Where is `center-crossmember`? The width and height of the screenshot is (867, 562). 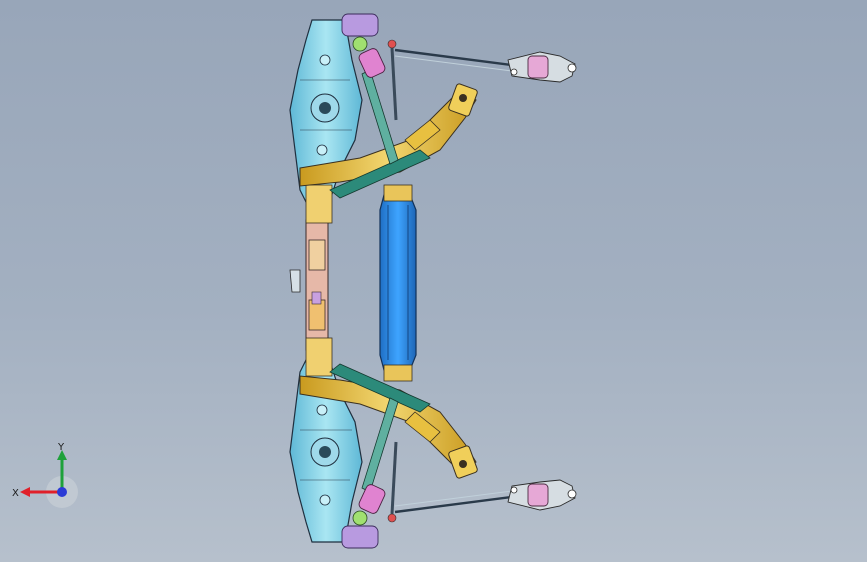 center-crossmember is located at coordinates (309, 285).